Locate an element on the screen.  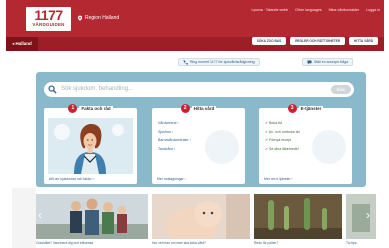
card-title: E-tjänster is located at coordinates (311, 108).